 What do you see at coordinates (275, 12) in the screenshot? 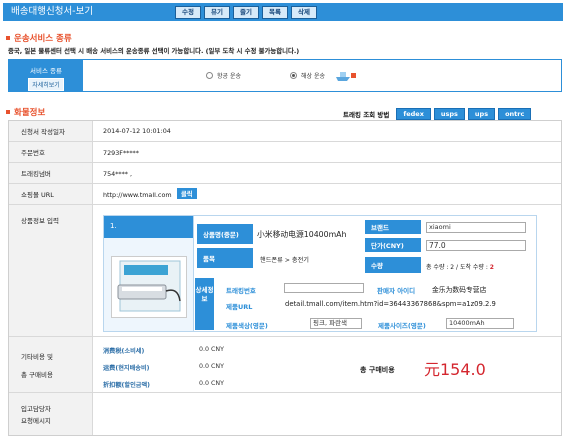
I see `list-button: 목록` at bounding box center [275, 12].